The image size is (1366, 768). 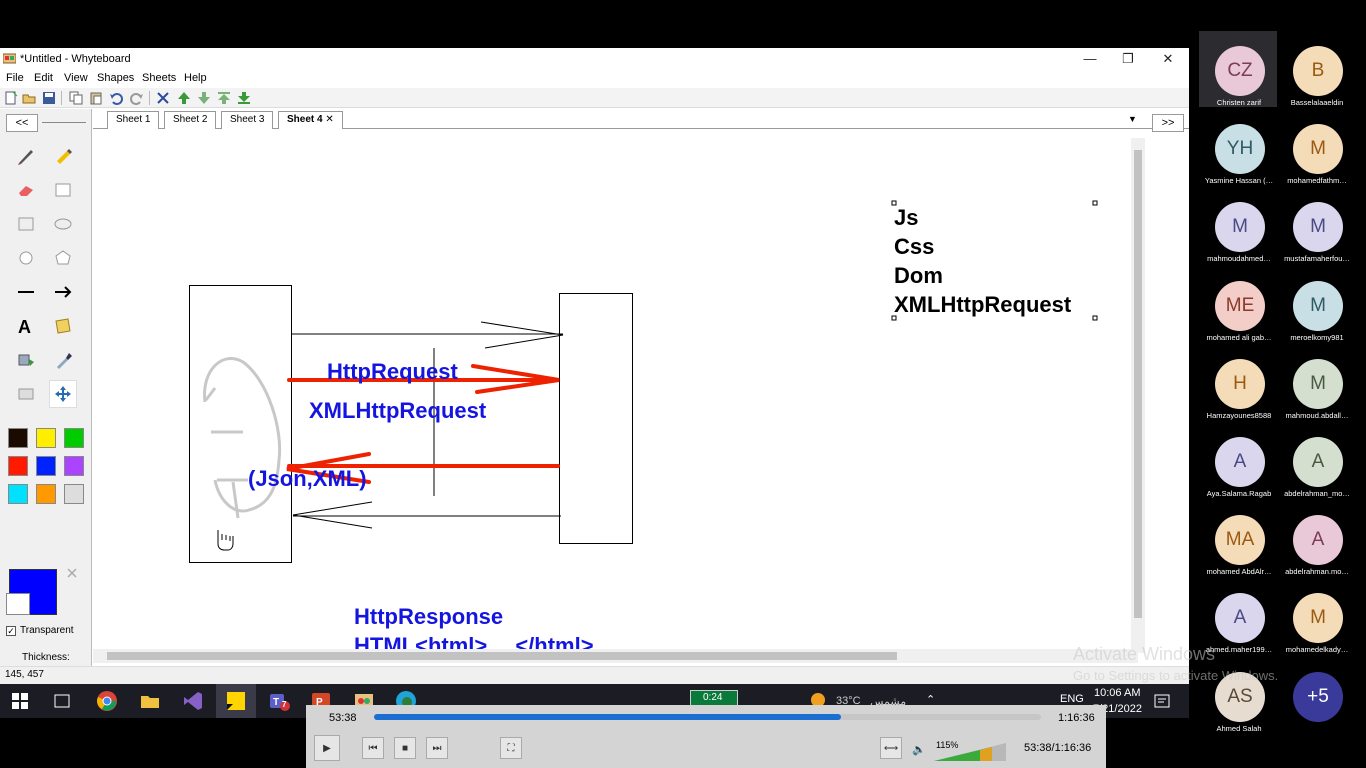 I want to click on eraser-tool-icon, so click(x=26, y=190).